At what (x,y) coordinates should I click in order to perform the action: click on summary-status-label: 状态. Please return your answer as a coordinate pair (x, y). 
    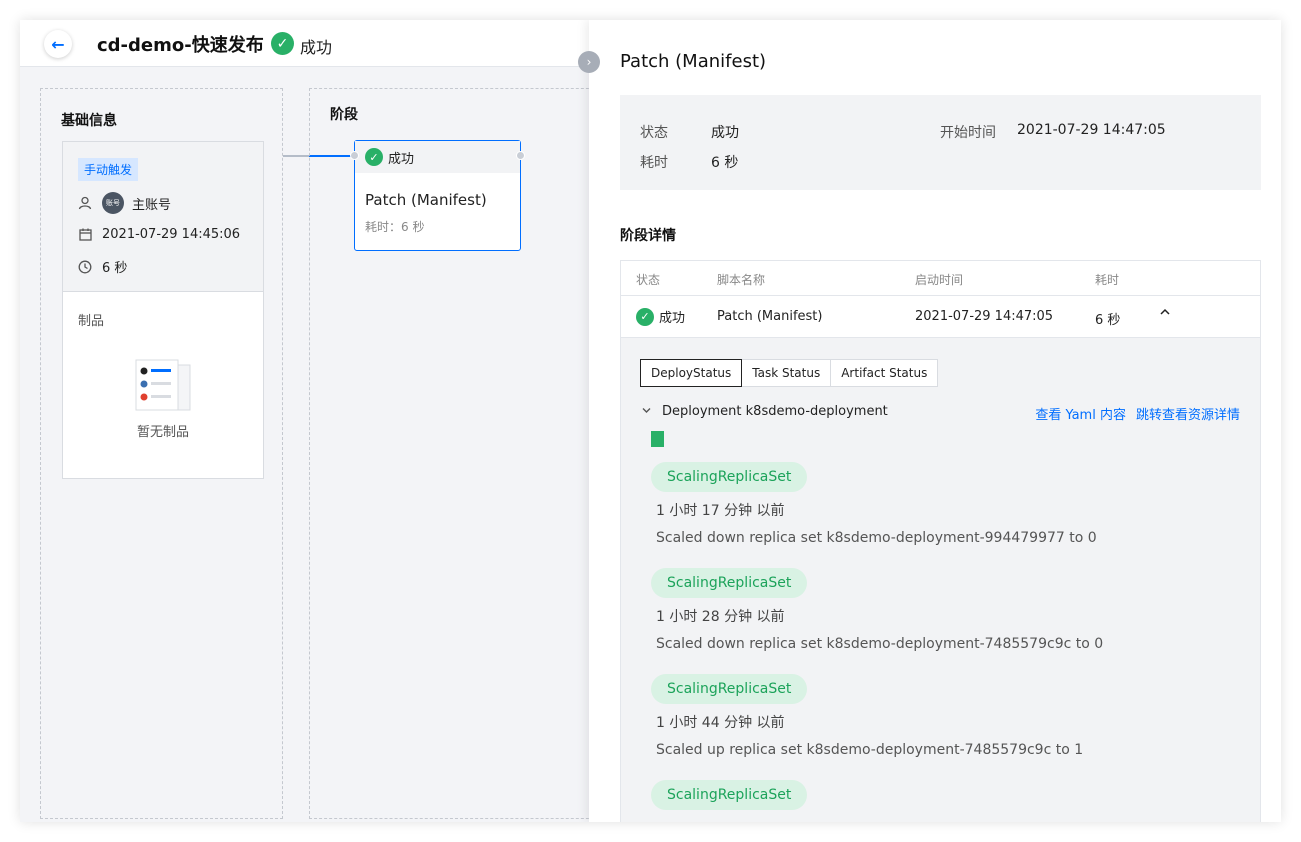
    Looking at the image, I should click on (654, 133).